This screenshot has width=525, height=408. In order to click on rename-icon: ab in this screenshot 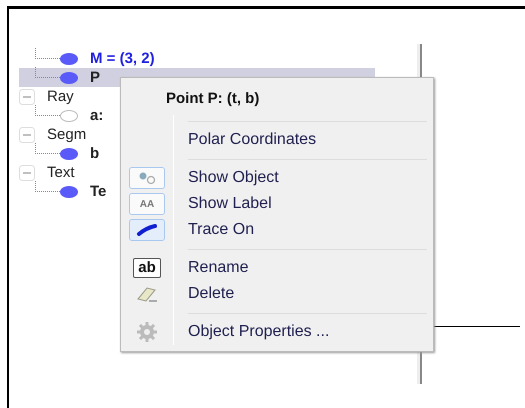, I will do `click(147, 268)`.